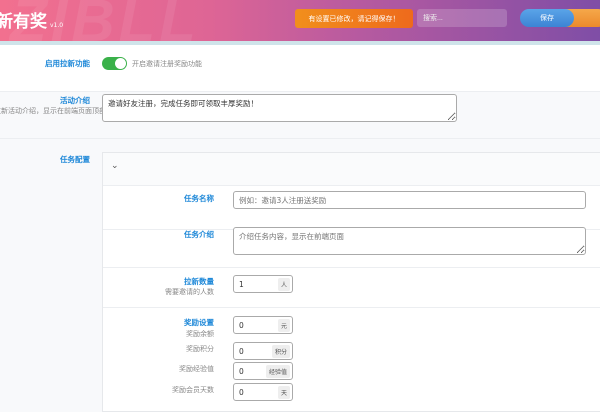  Describe the element at coordinates (256, 325) in the screenshot. I see `reward-balance-value: 0` at that location.